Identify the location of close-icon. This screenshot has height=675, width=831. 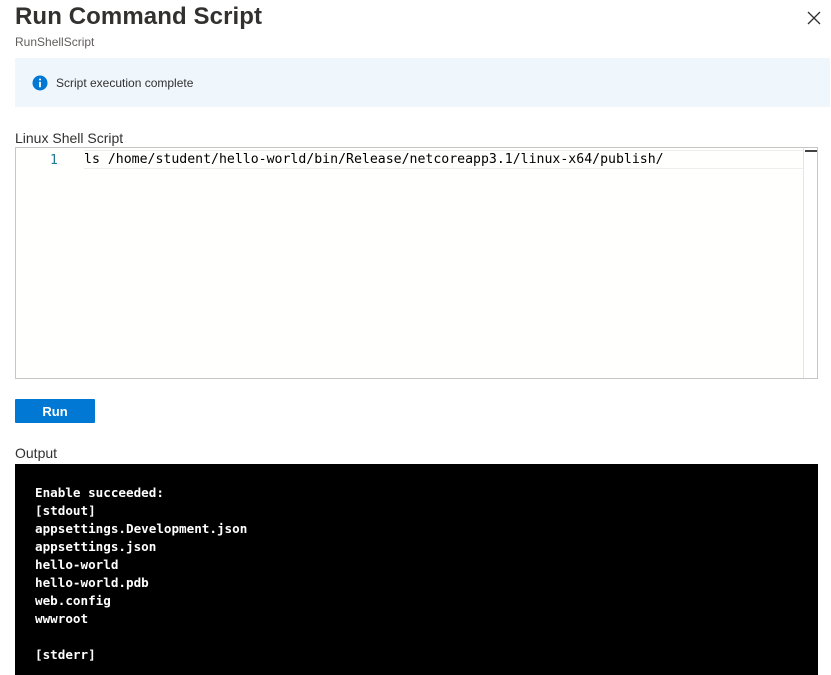
(814, 18).